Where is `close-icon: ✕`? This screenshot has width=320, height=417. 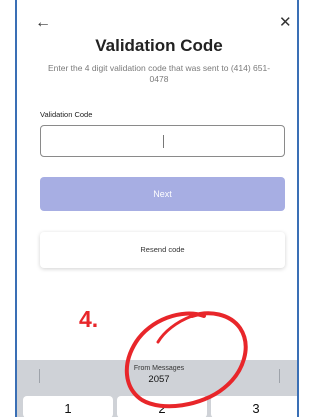 close-icon: ✕ is located at coordinates (286, 22).